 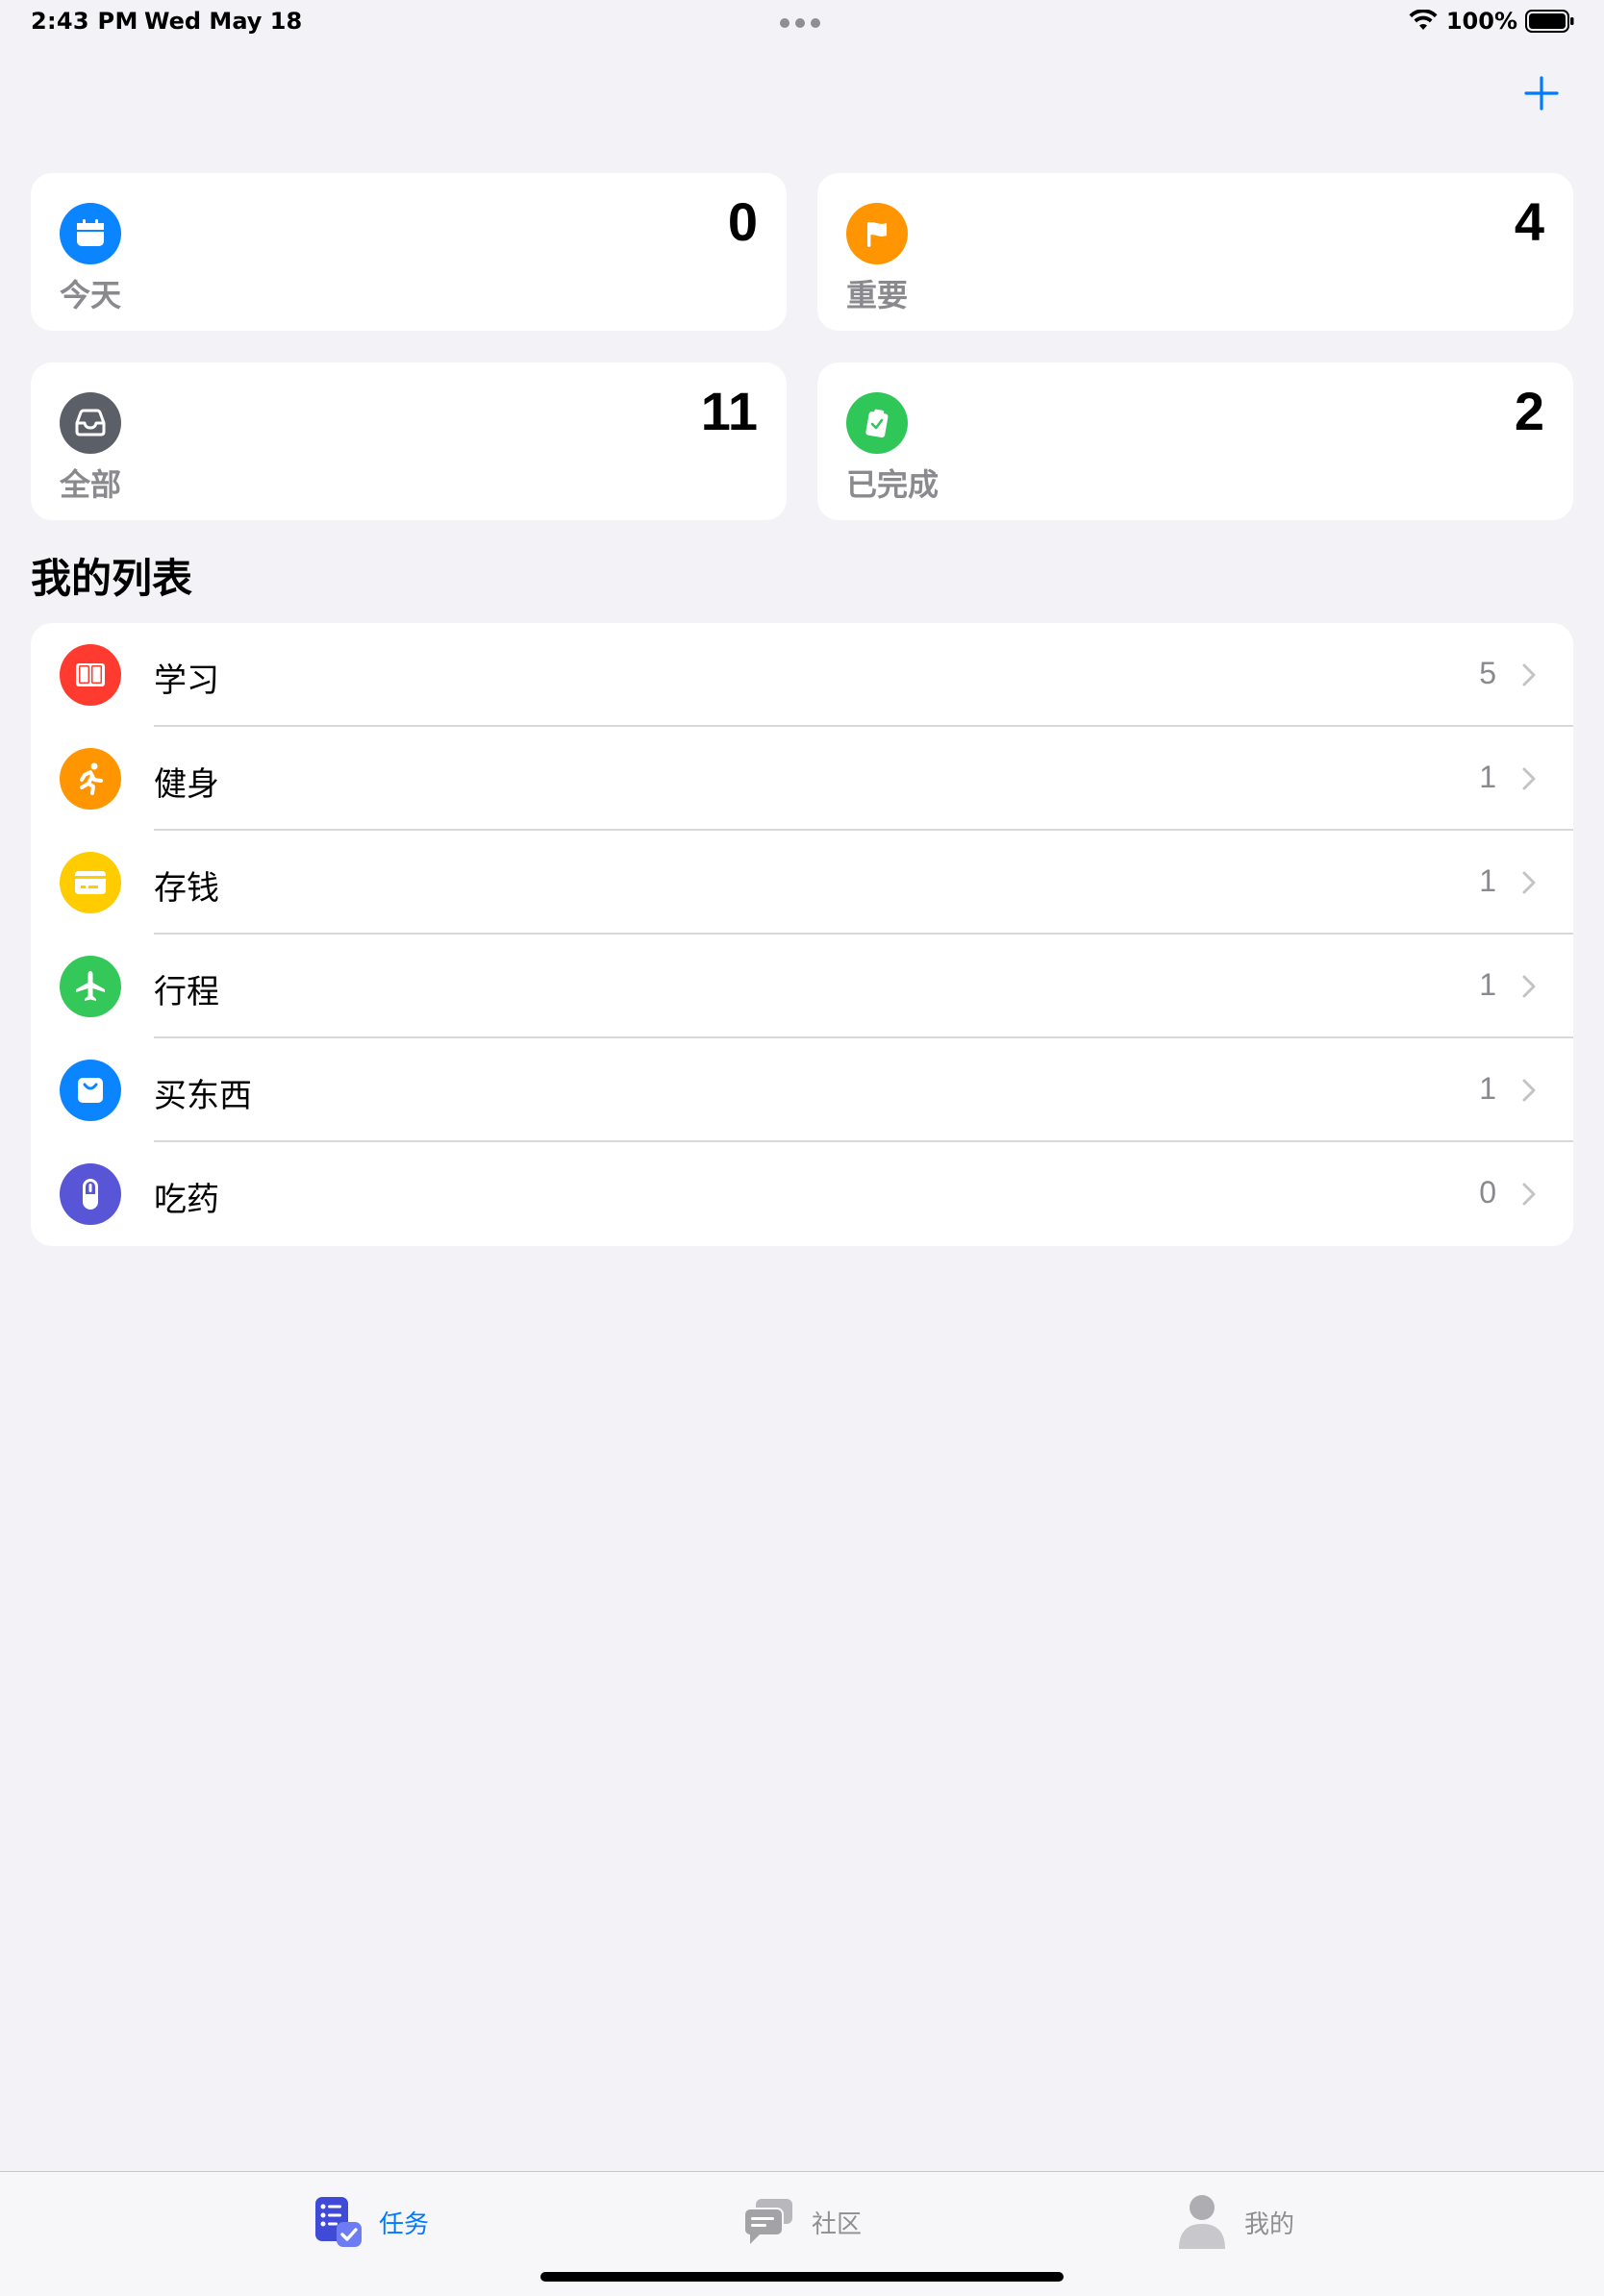 I want to click on list-item-label: 健身, so click(x=186, y=784).